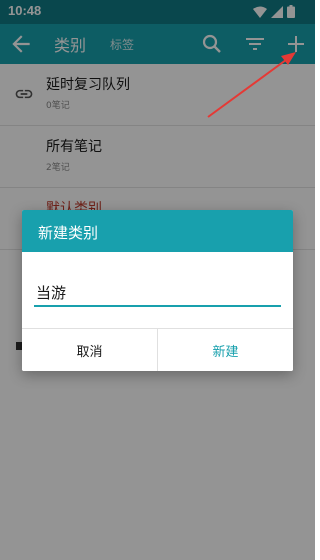 This screenshot has width=320, height=560. Describe the element at coordinates (90, 350) in the screenshot. I see `cancel-button: 取消` at that location.